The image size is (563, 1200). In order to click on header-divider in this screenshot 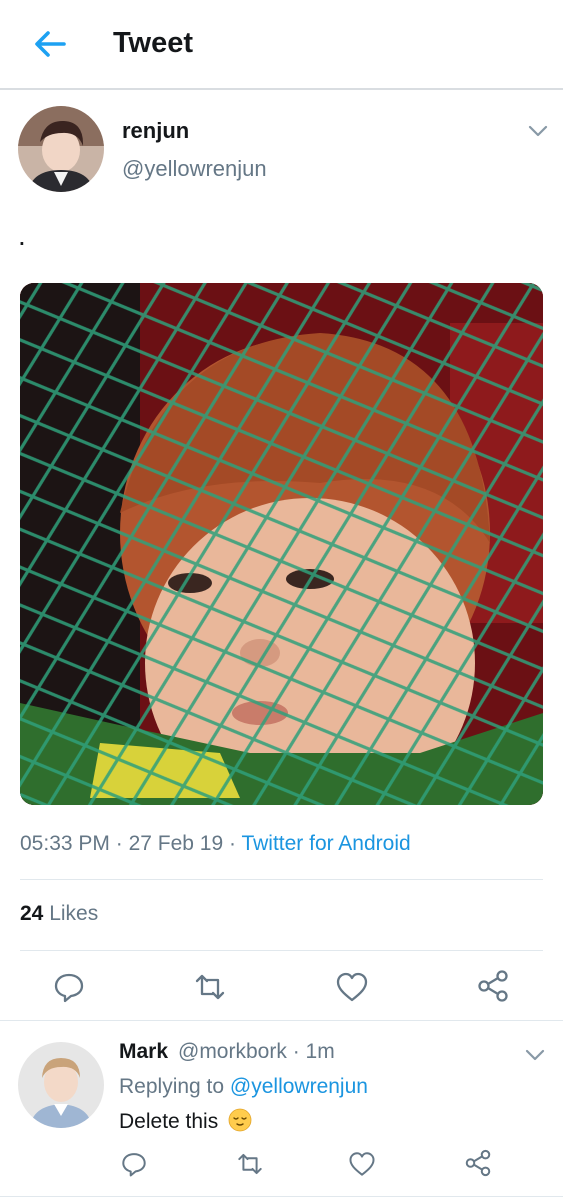, I will do `click(281, 89)`.